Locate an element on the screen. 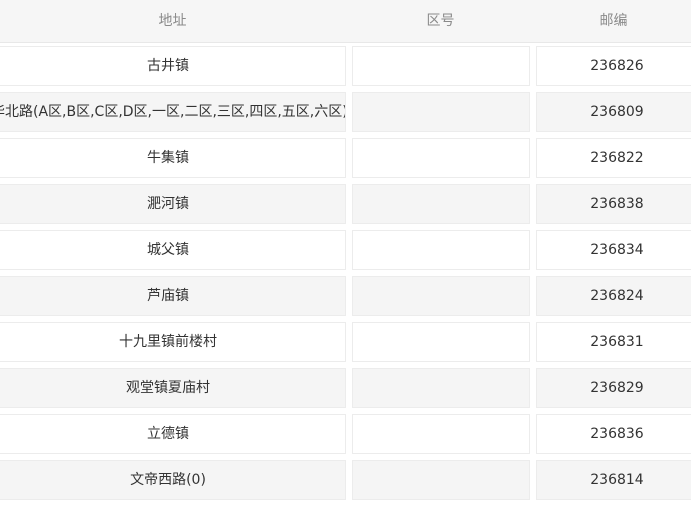  table-row: 古井镇 236826 is located at coordinates (345, 66).